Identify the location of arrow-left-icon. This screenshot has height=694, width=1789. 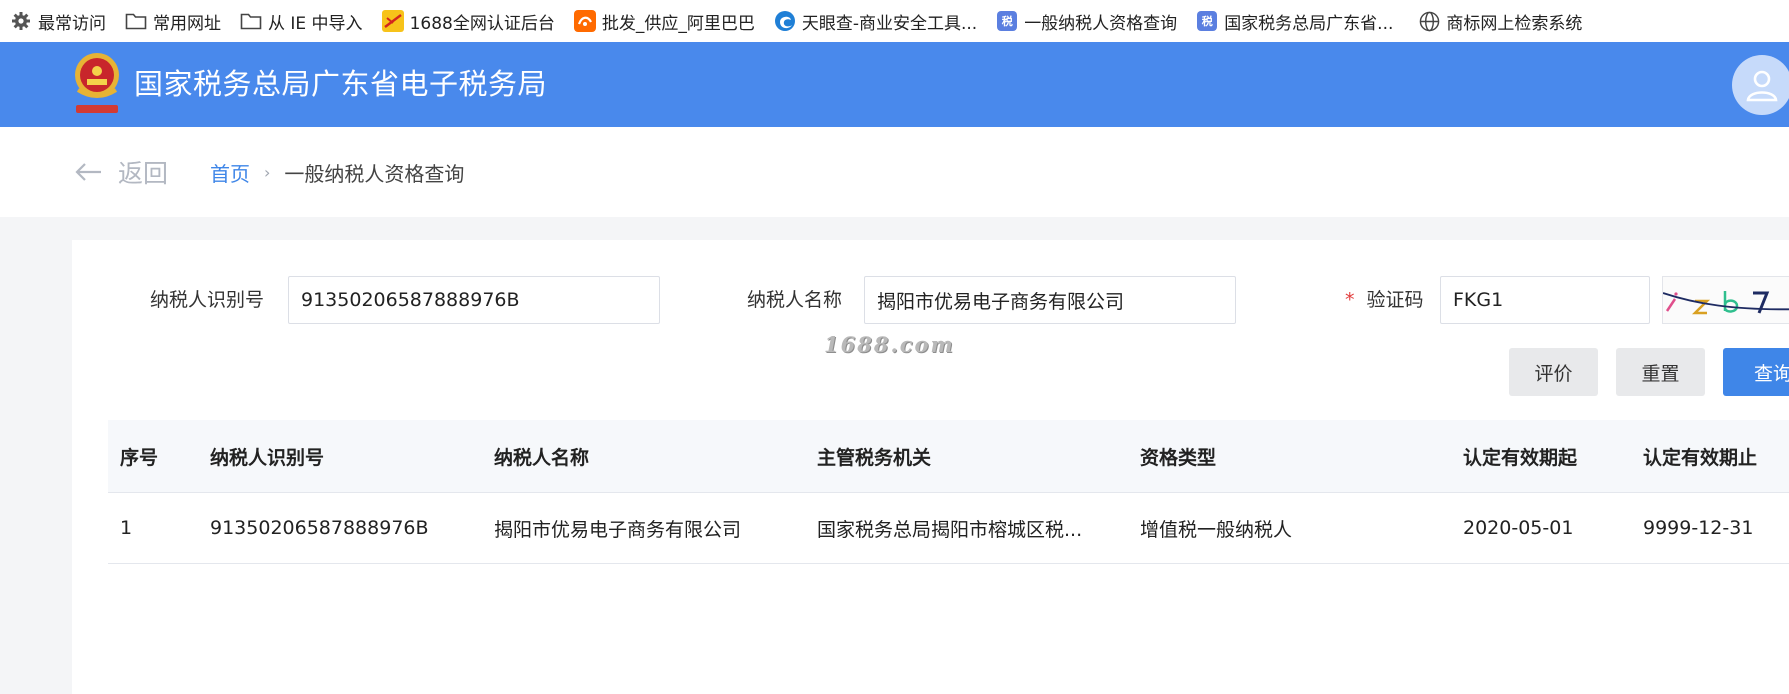
(88, 172).